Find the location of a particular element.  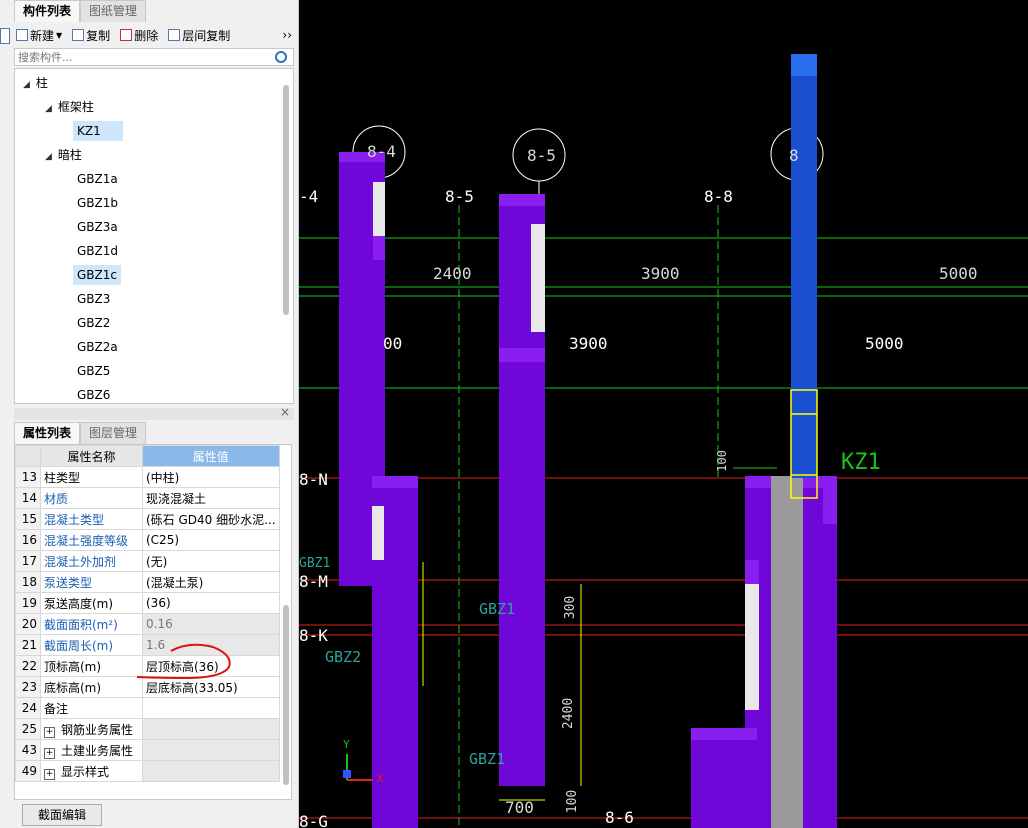

attr-scrollbar is located at coordinates (286, 695).